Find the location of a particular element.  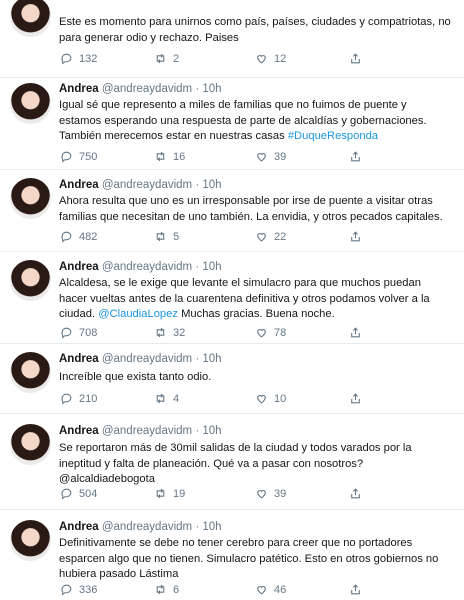

reply-button: 750 is located at coordinates (78, 156).